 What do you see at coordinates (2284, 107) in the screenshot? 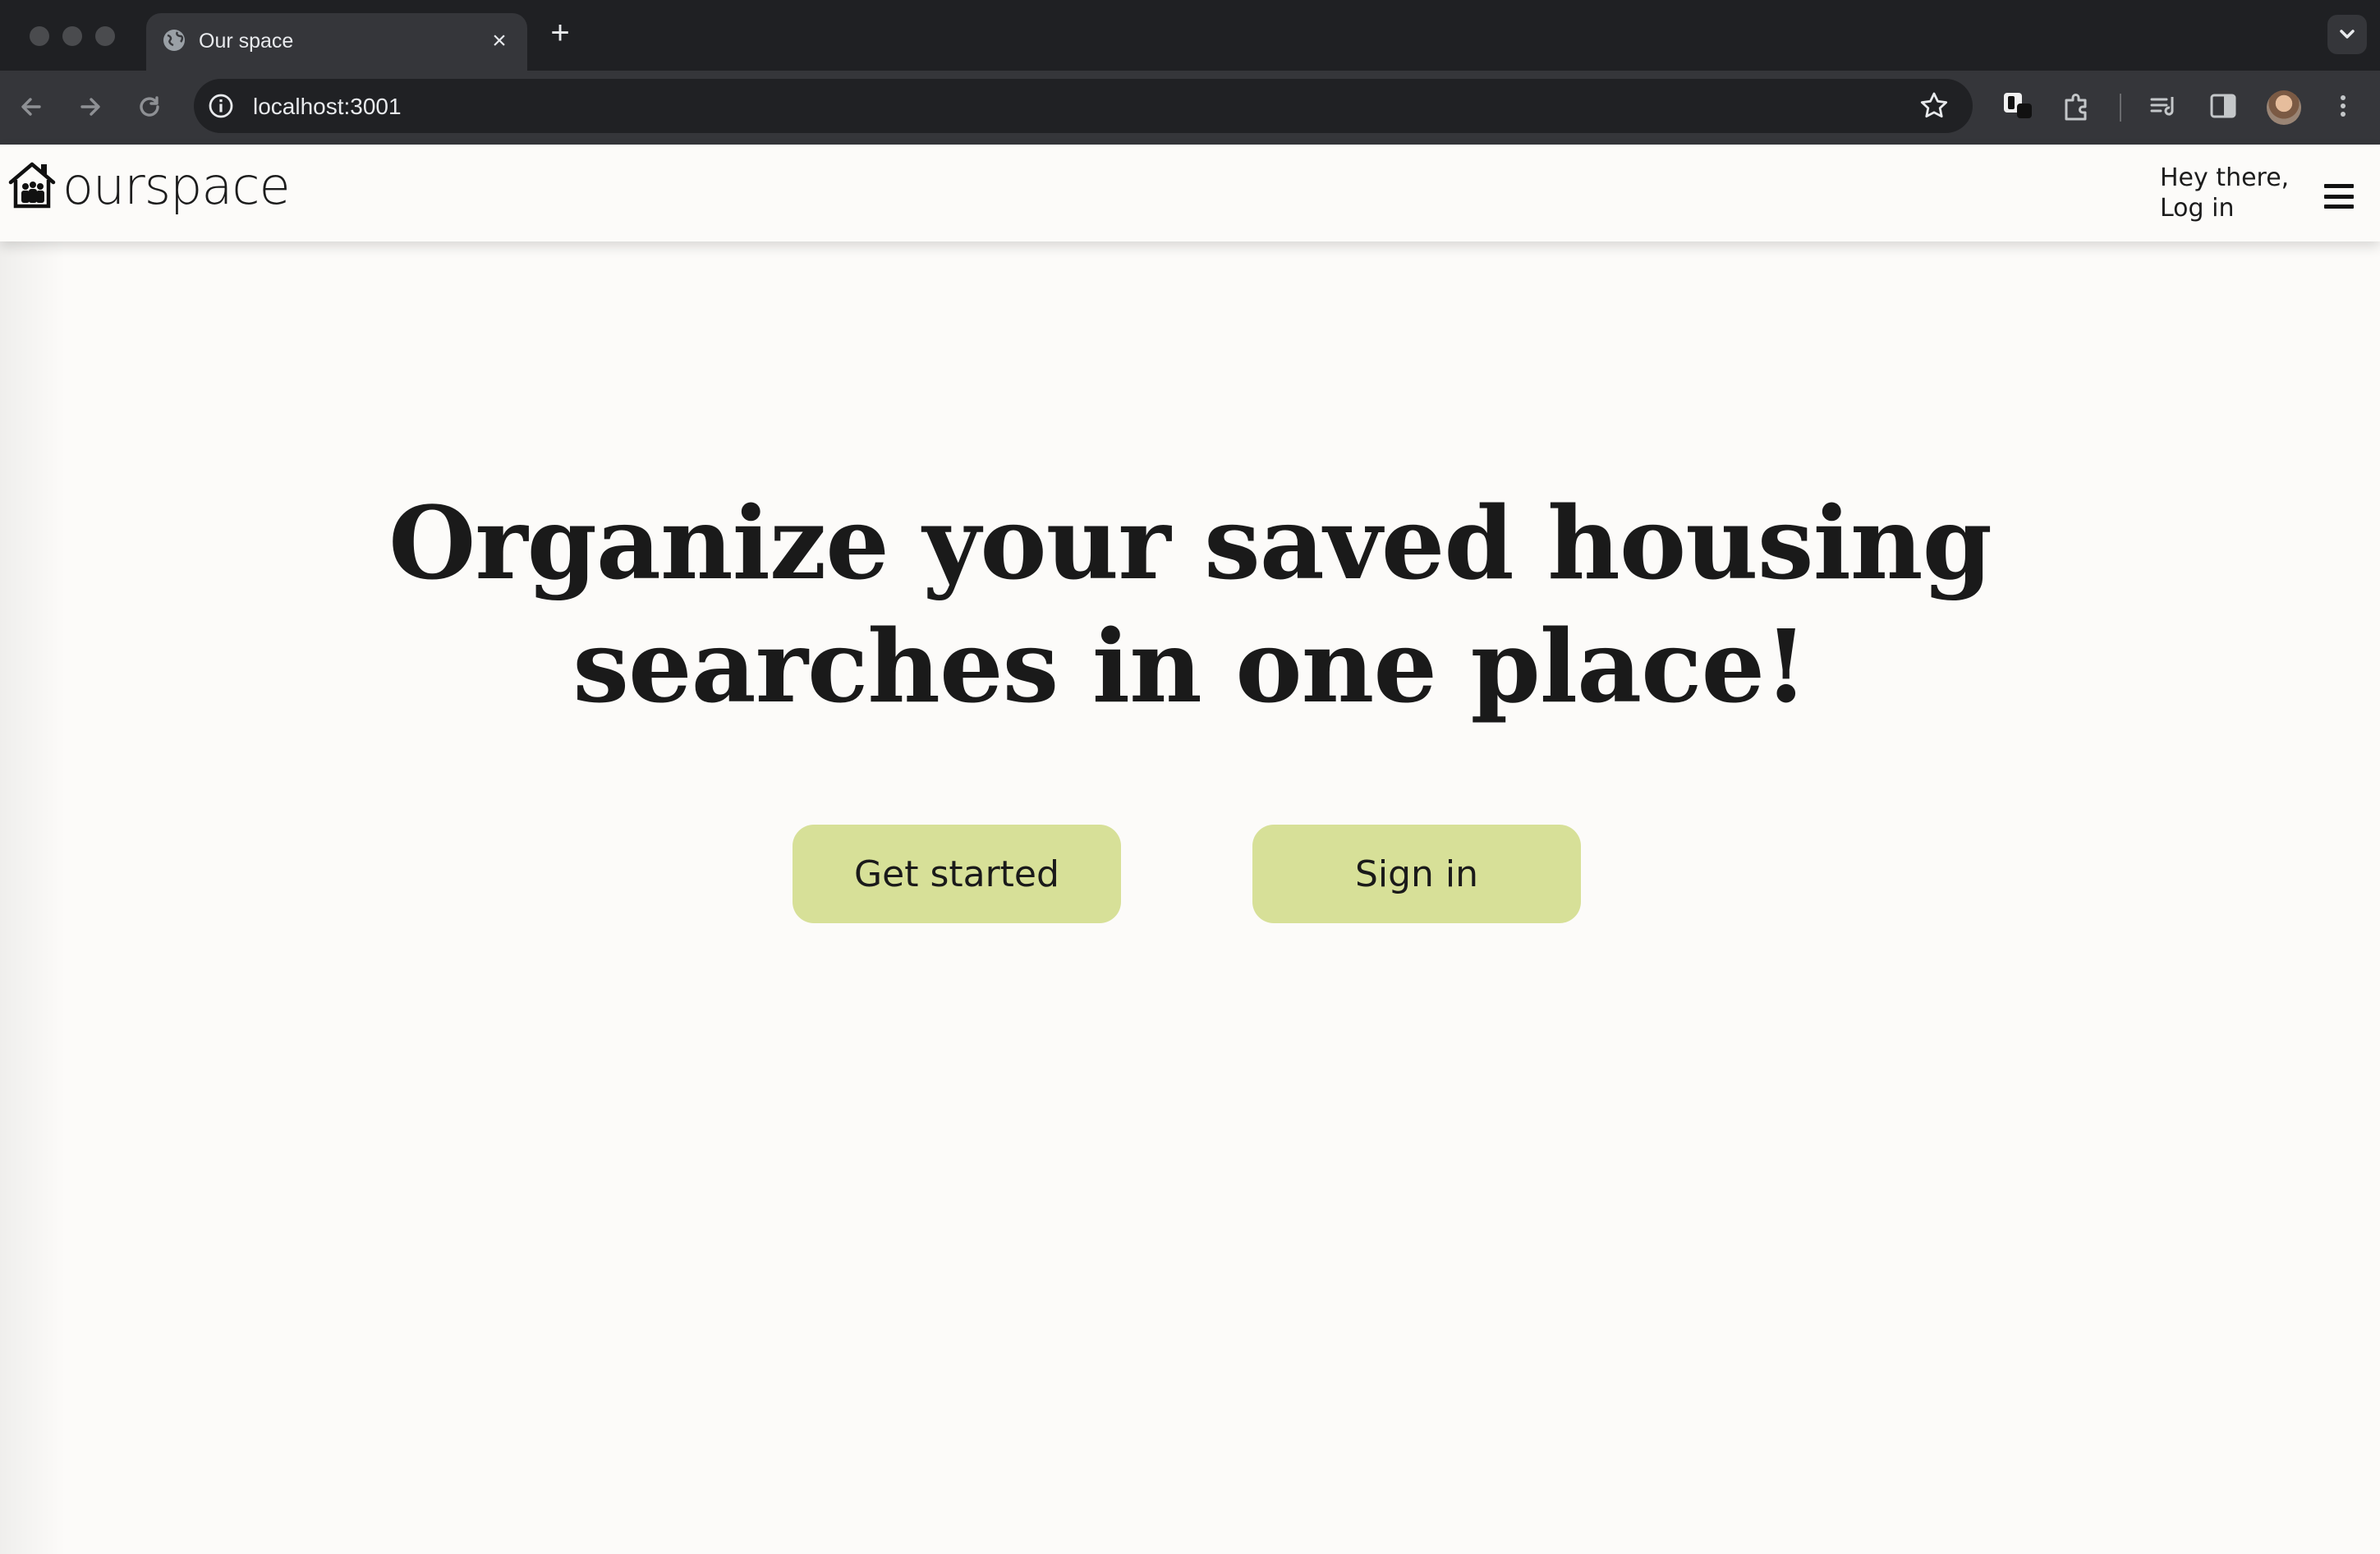
I see `profile-avatar` at bounding box center [2284, 107].